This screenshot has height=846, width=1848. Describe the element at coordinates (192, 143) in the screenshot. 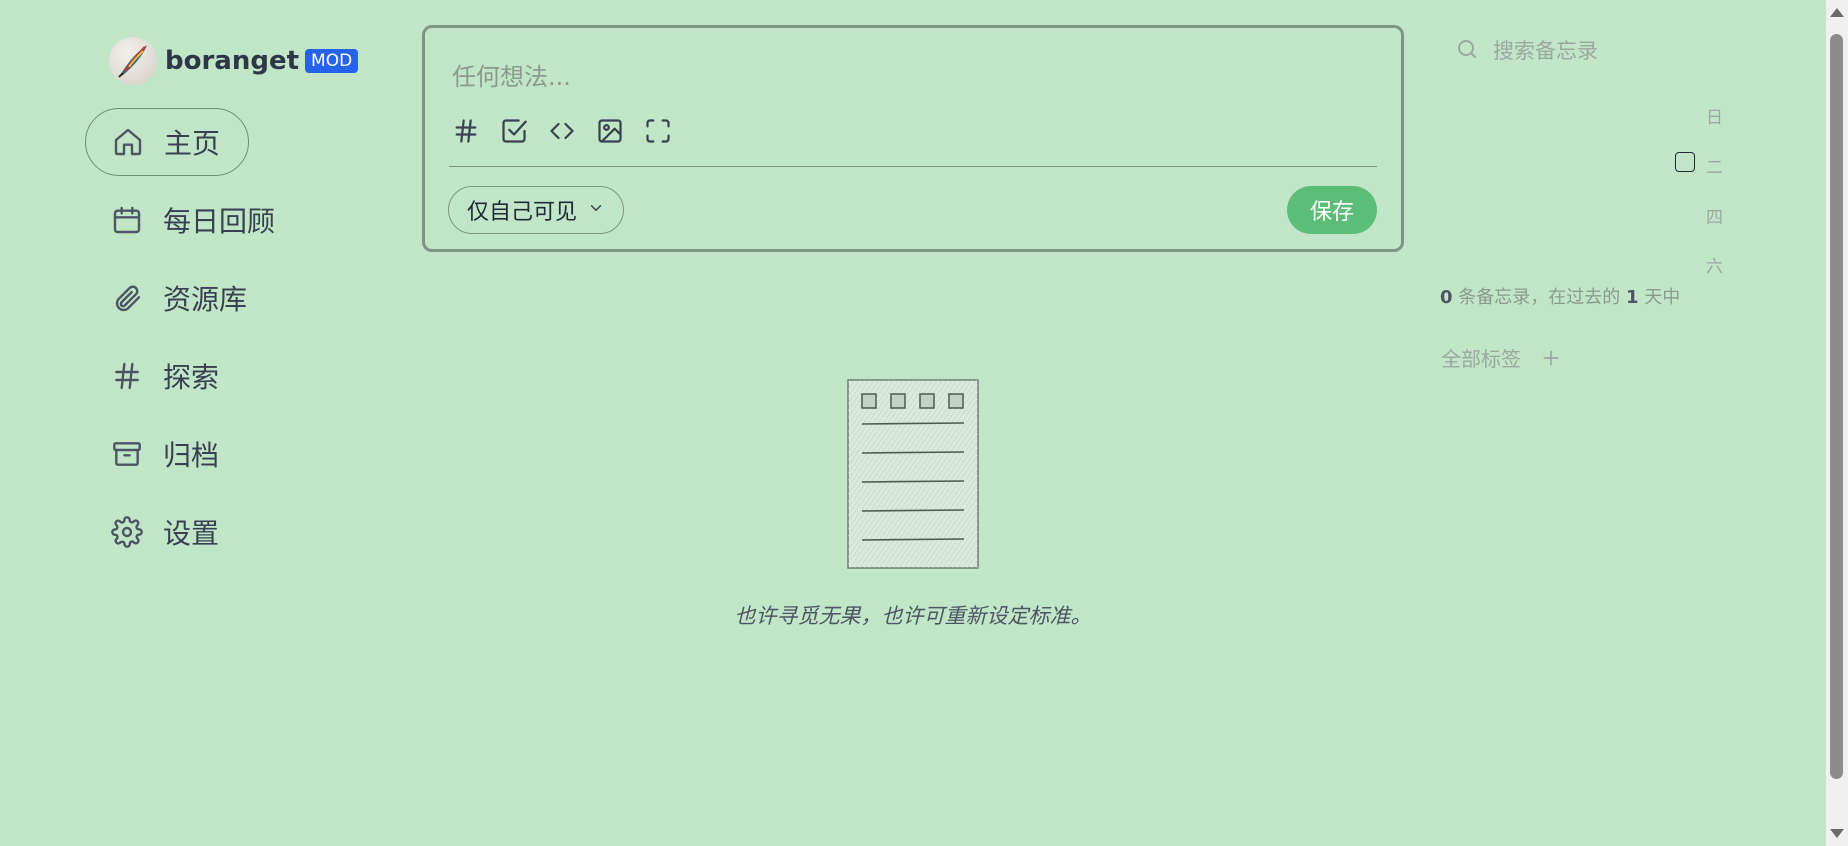

I see `sidebar-item-label: 主页` at that location.